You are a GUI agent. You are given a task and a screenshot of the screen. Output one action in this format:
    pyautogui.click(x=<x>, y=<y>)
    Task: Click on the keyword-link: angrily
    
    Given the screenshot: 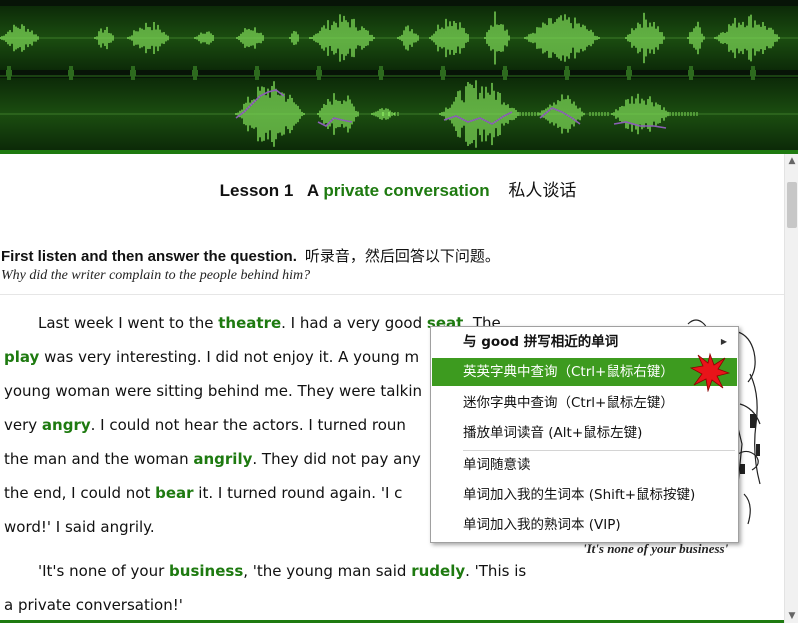 What is the action you would take?
    pyautogui.click(x=222, y=459)
    